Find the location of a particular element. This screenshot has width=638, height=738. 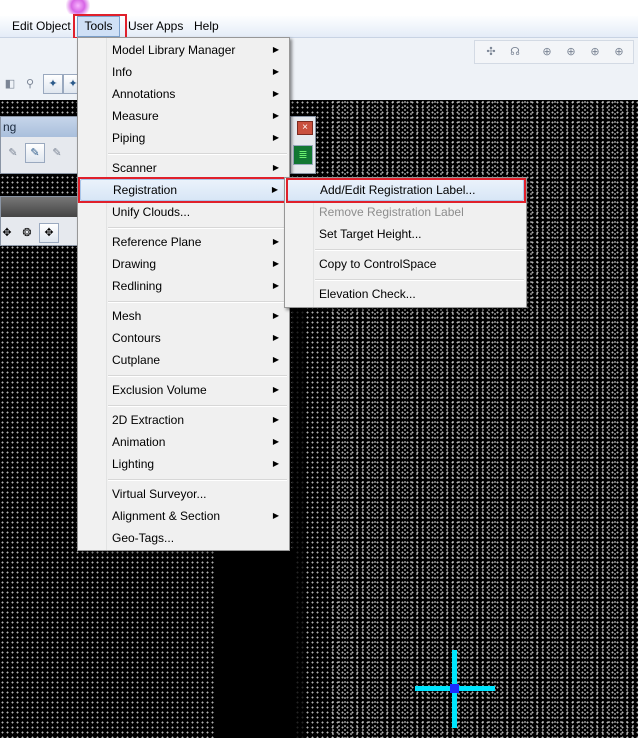

menu-item-info: Info ▶ is located at coordinates (183, 72).